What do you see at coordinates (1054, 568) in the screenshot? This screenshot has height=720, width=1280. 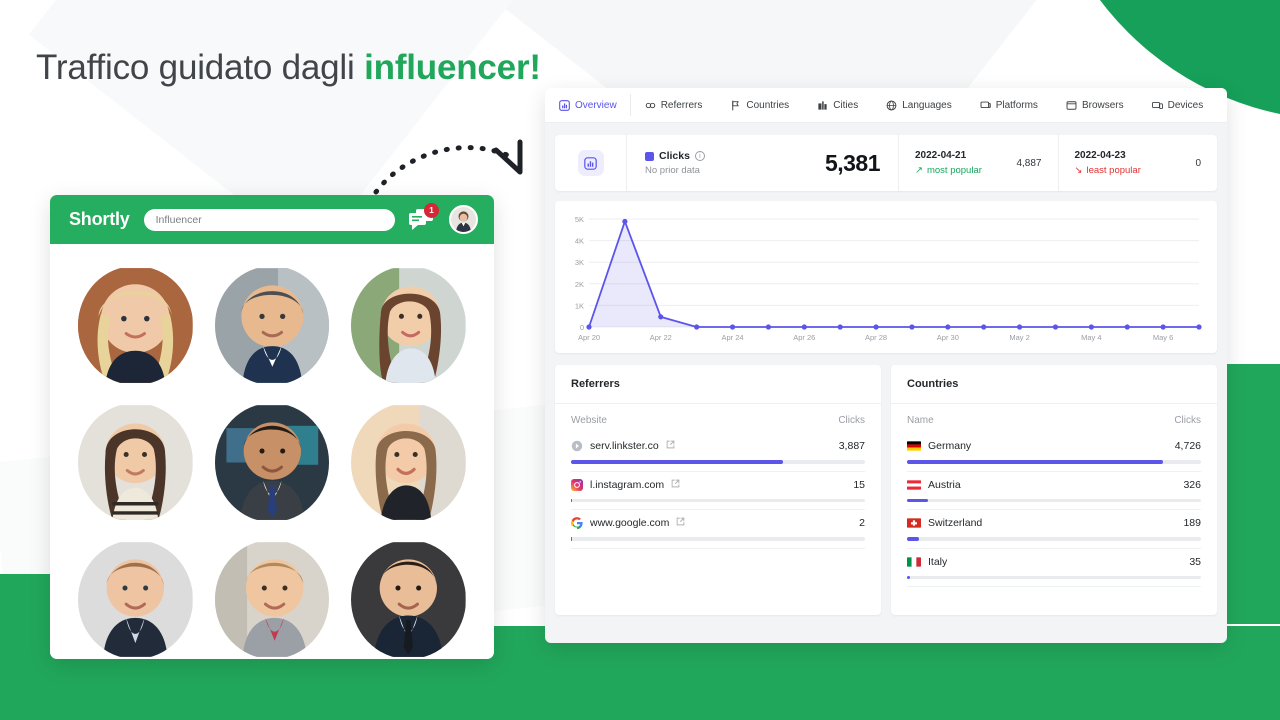 I see `table-row: Italy 35` at bounding box center [1054, 568].